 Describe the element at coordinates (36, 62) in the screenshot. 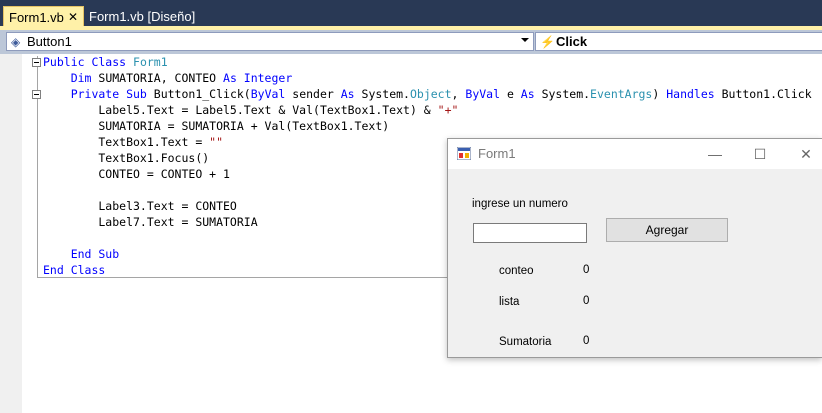

I see `collapse-class-icon` at that location.